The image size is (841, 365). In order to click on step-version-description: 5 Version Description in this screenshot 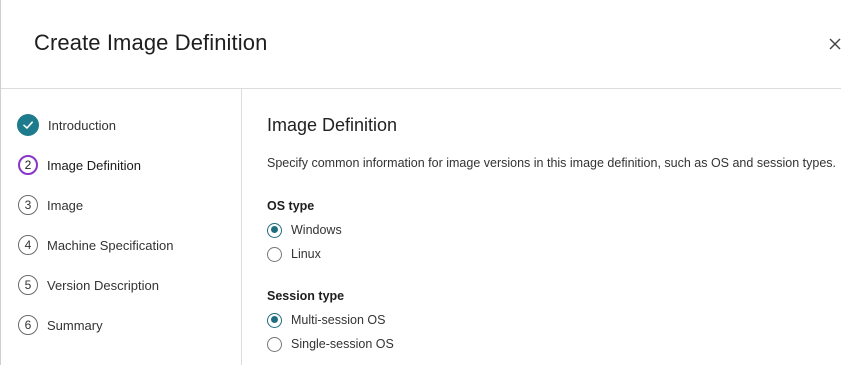, I will do `click(88, 285)`.